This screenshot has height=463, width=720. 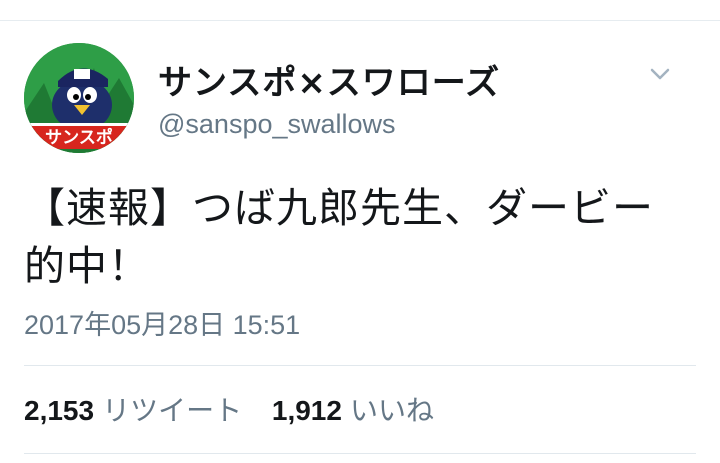 What do you see at coordinates (172, 410) in the screenshot?
I see `retweet-label: リツイート` at bounding box center [172, 410].